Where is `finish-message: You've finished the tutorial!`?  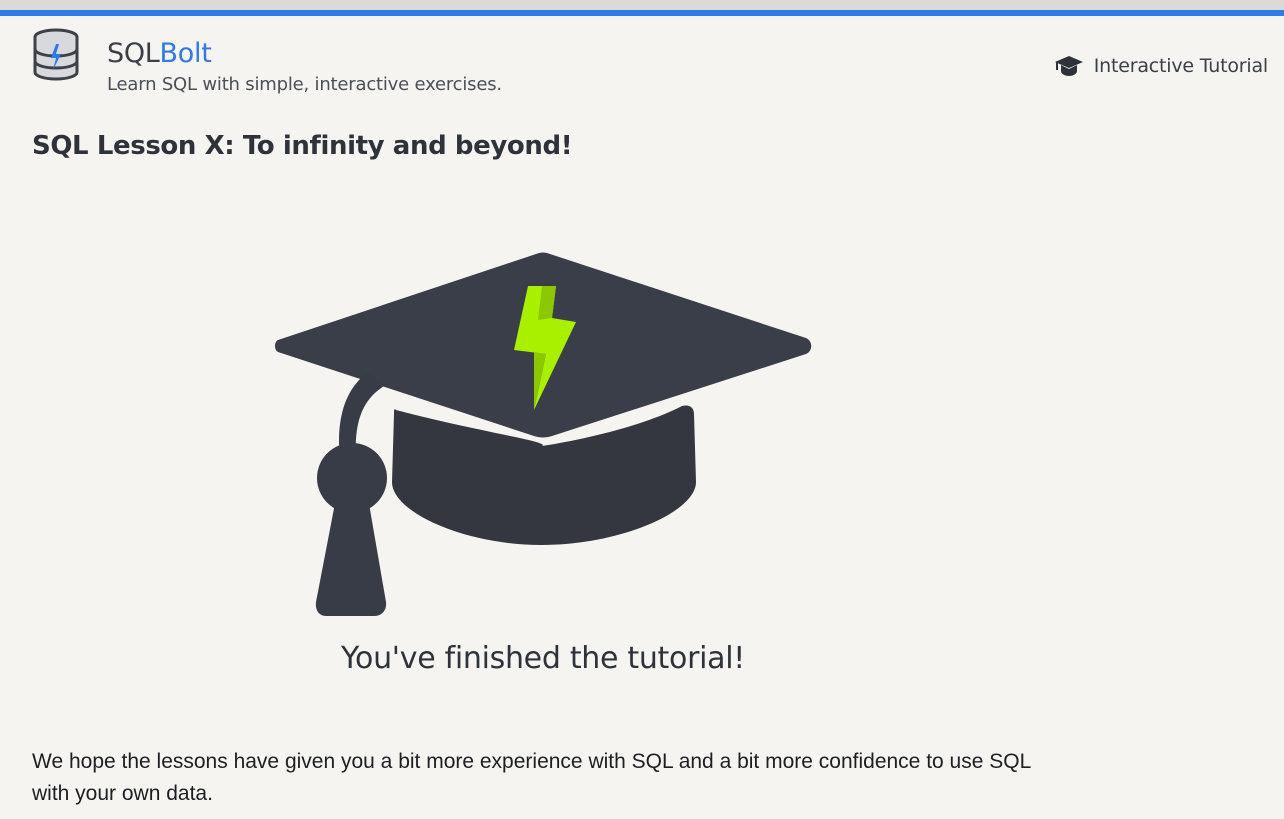 finish-message: You've finished the tutorial! is located at coordinates (542, 658).